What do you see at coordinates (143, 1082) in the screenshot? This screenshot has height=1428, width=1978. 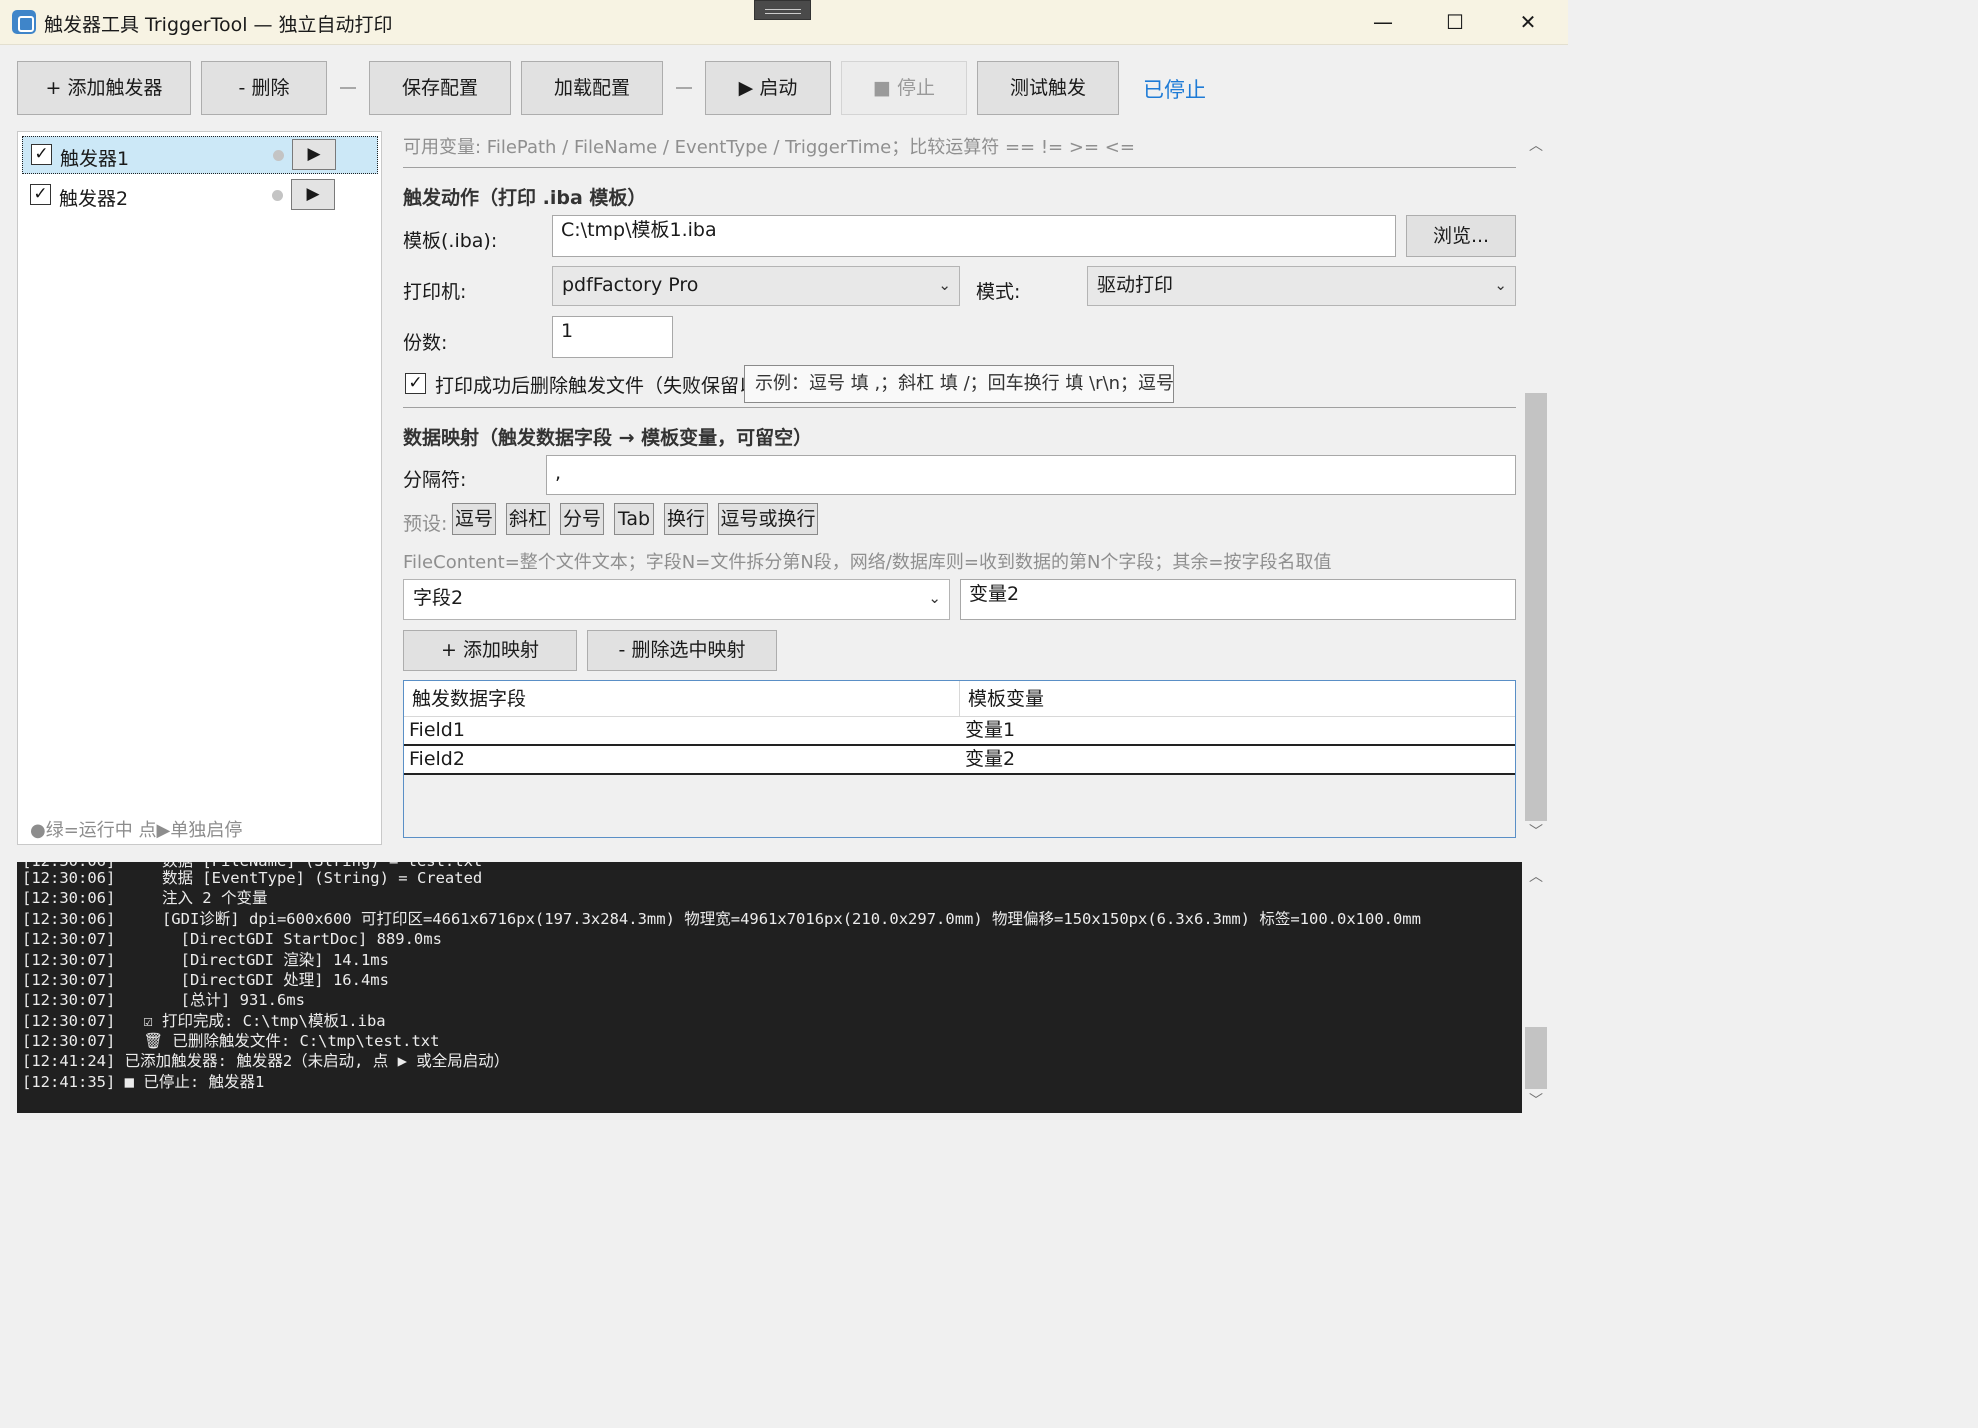 I see `log-line: [12:41:35] ■ 已停止: 触发器1` at bounding box center [143, 1082].